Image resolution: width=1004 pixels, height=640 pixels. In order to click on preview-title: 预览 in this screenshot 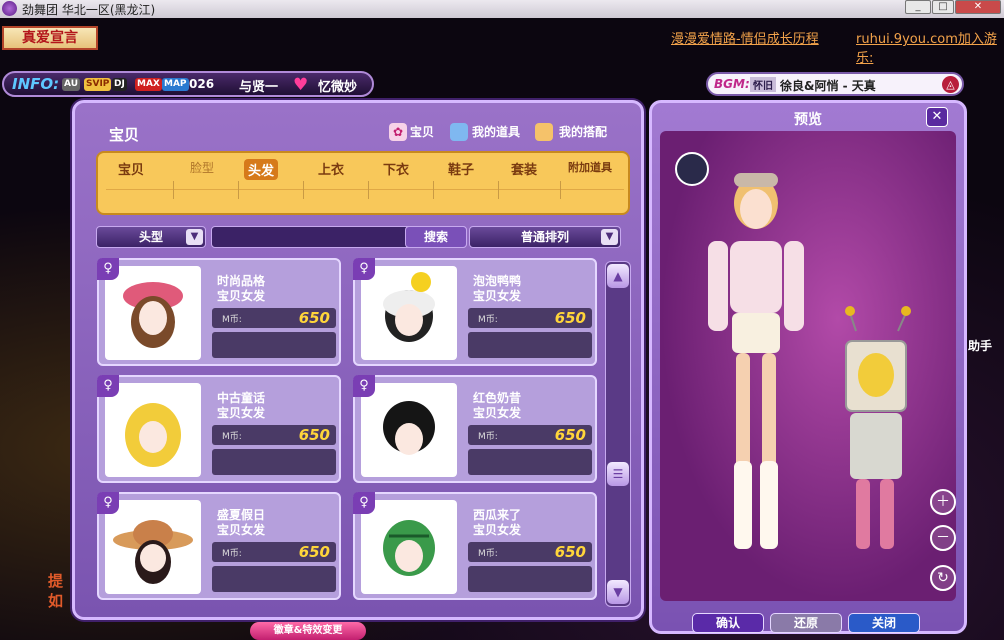, I will do `click(808, 120)`.